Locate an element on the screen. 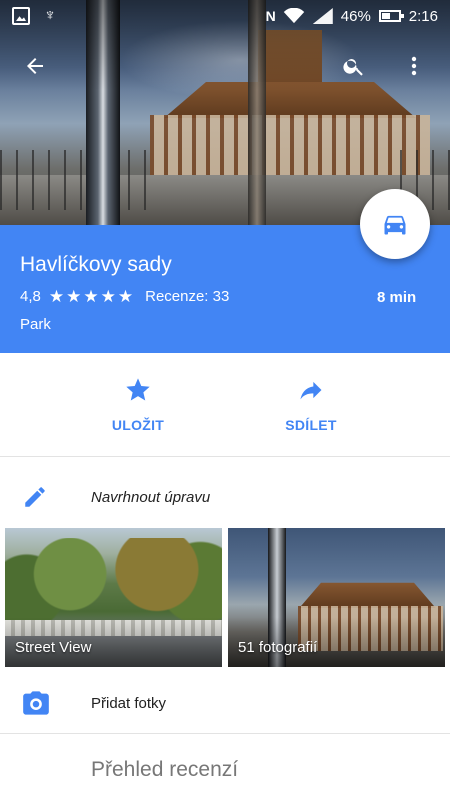  gallery-icon is located at coordinates (21, 16).